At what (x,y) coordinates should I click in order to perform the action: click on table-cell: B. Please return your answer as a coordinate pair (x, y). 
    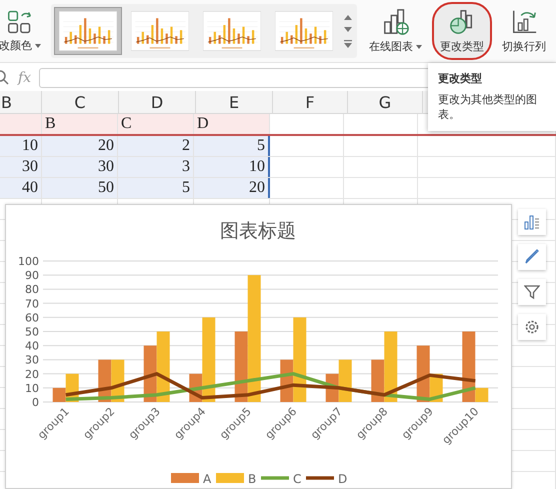
    Looking at the image, I should click on (80, 124).